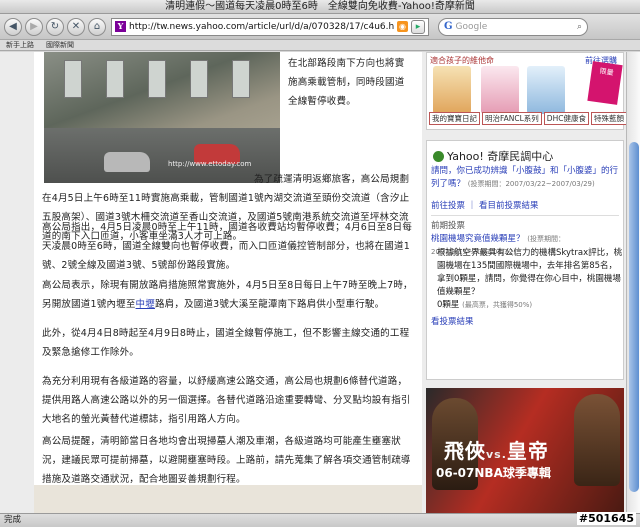 This screenshot has height=527, width=640. What do you see at coordinates (448, 226) in the screenshot?
I see `previous-polls-label: 前期投票` at bounding box center [448, 226].